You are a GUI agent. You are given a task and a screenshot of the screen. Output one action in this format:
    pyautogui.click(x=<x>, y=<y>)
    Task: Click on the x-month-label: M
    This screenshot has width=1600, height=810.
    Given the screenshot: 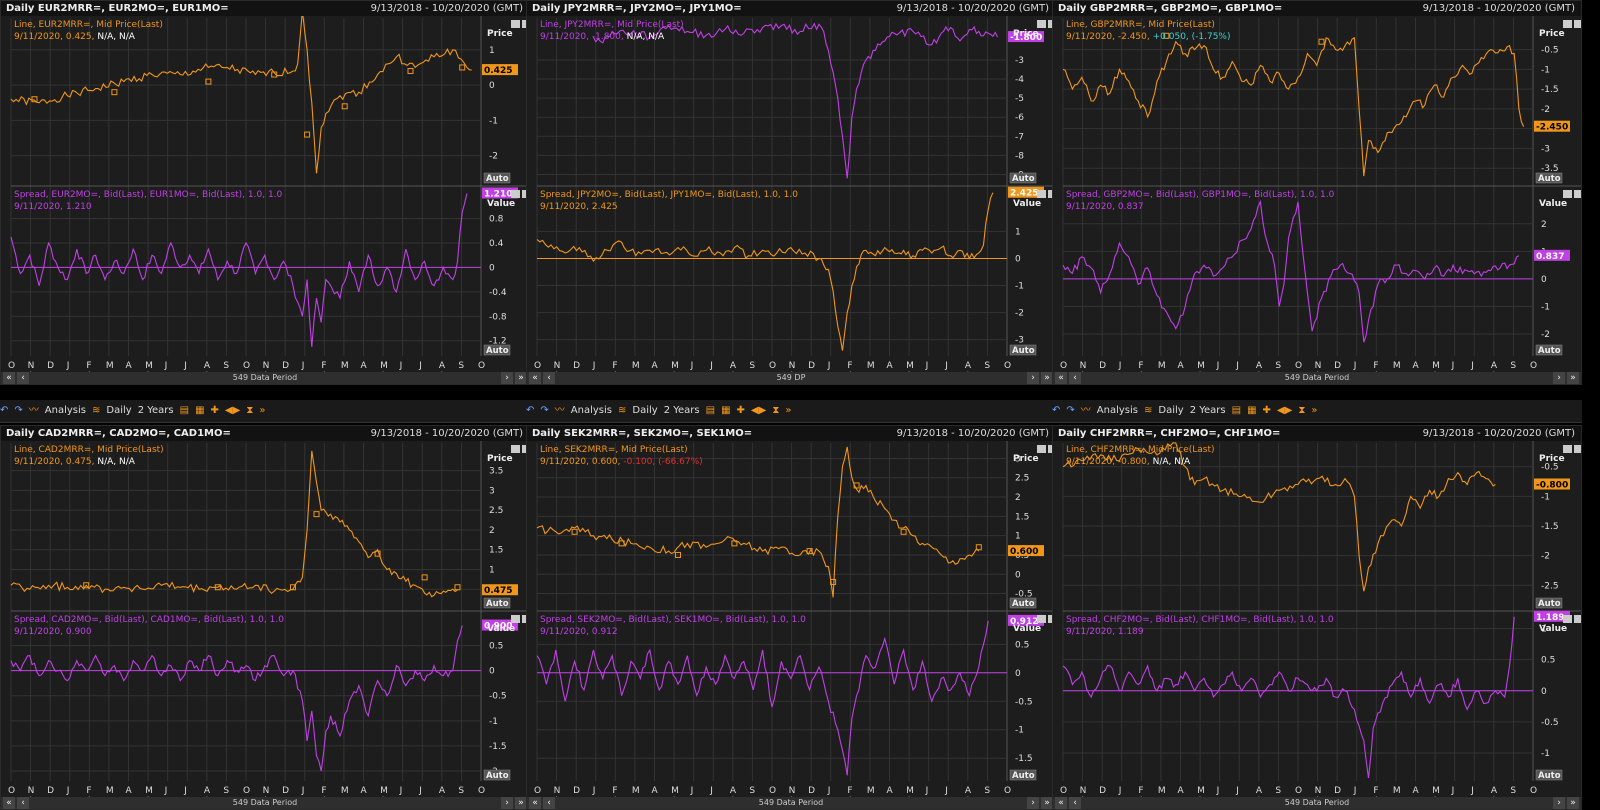 What is the action you would take?
    pyautogui.click(x=1436, y=791)
    